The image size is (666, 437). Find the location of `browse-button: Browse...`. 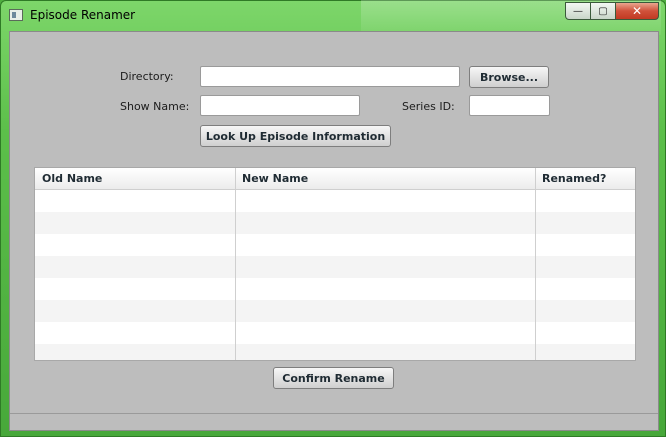

browse-button: Browse... is located at coordinates (509, 77).